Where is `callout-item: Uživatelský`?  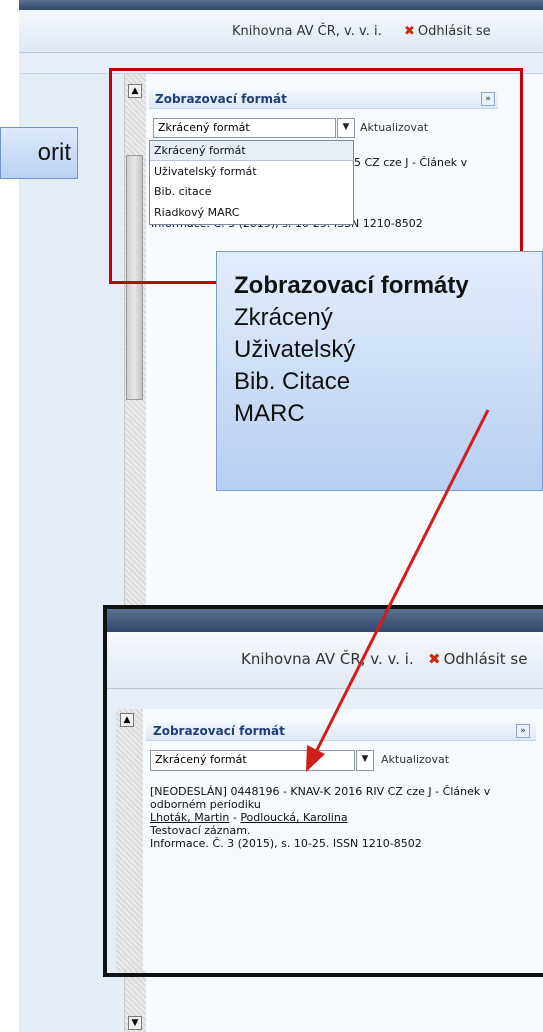 callout-item: Uživatelský is located at coordinates (295, 349).